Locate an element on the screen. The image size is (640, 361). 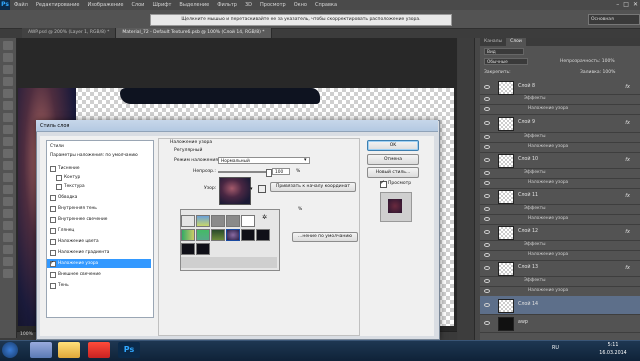
close-icon: ✕ is located at coordinates (635, 4).